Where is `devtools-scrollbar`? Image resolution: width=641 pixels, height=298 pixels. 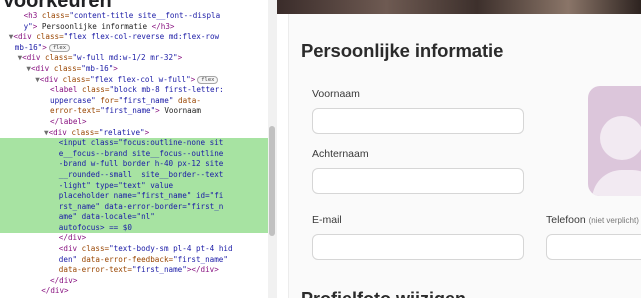 devtools-scrollbar is located at coordinates (272, 149).